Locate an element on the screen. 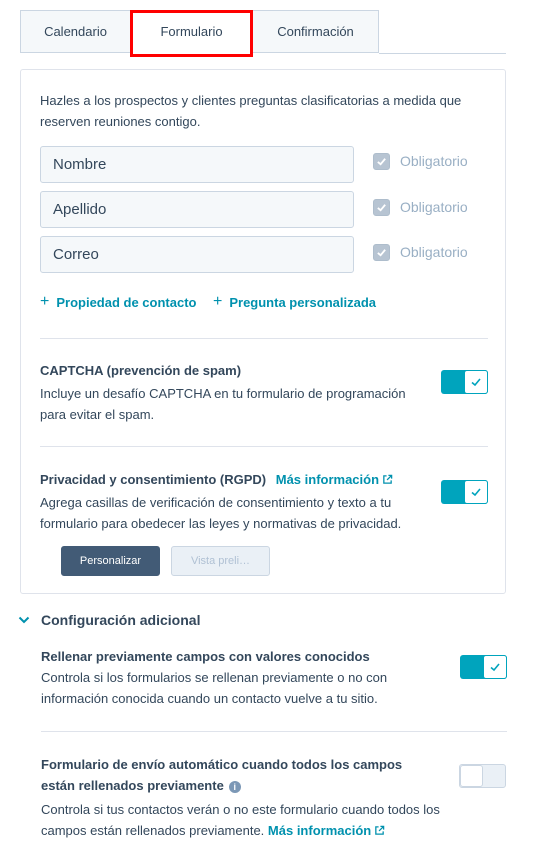 The height and width of the screenshot is (852, 533). field-nombre: Nombre is located at coordinates (197, 164).